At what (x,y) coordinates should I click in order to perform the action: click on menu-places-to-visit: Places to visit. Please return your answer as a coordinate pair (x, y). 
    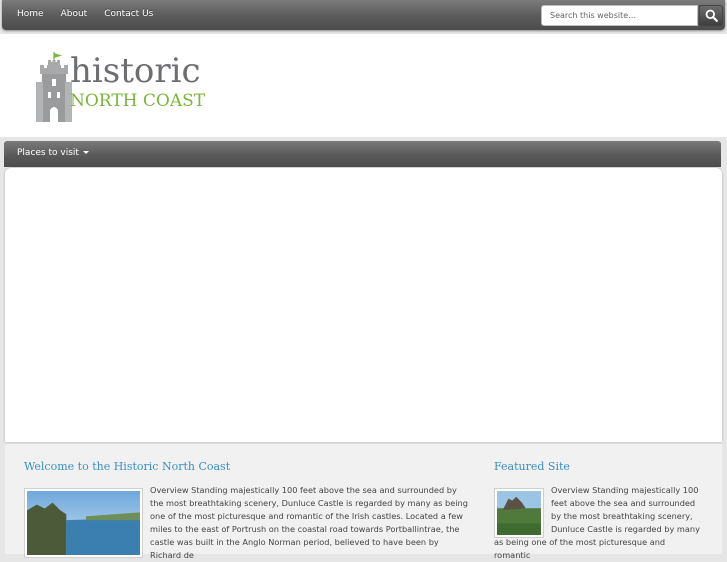
    Looking at the image, I should click on (53, 153).